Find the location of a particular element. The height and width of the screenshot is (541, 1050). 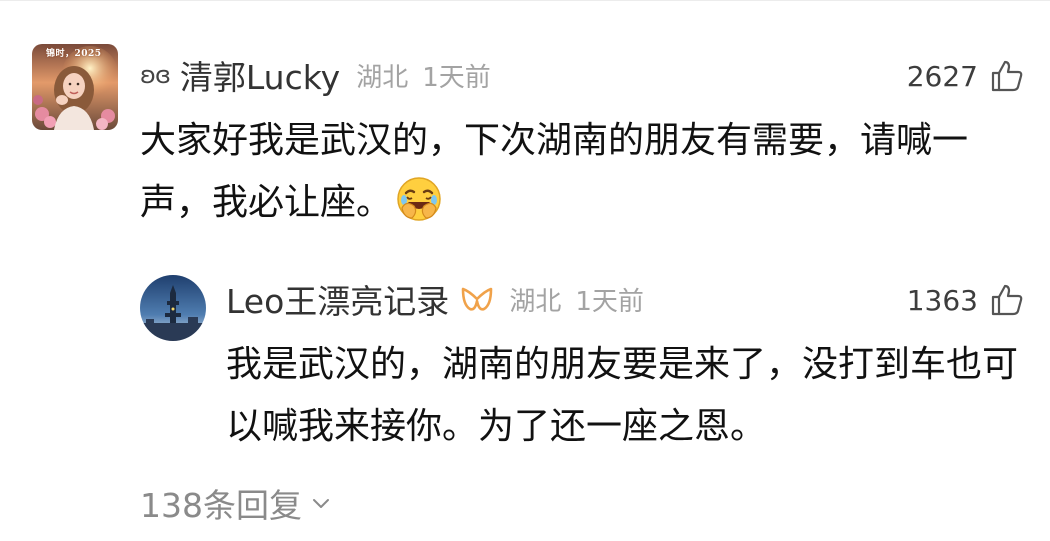

reply-like-button: 1363 is located at coordinates (965, 300).